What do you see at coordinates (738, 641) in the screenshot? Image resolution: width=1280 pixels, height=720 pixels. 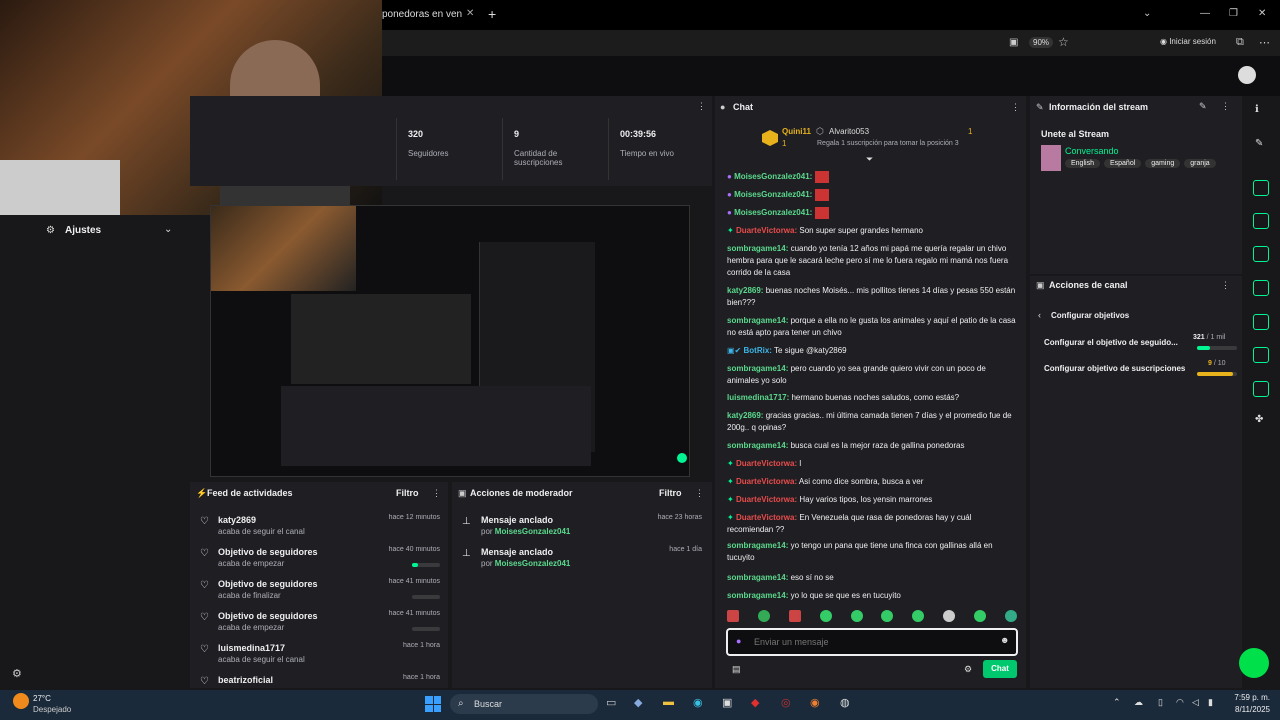 I see `mic-icon: ●` at bounding box center [738, 641].